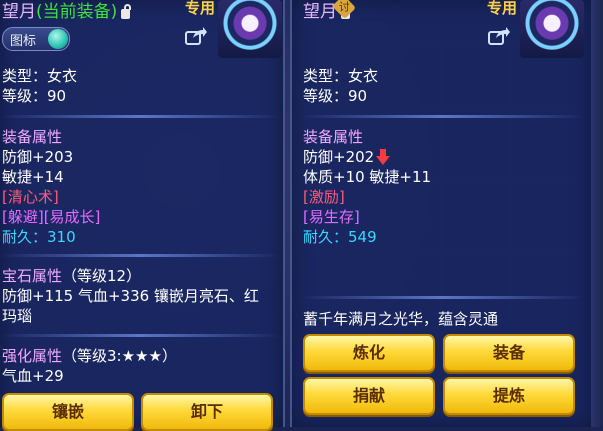 The image size is (603, 431). I want to click on special-effects: [躲避][易成长], so click(51, 217).